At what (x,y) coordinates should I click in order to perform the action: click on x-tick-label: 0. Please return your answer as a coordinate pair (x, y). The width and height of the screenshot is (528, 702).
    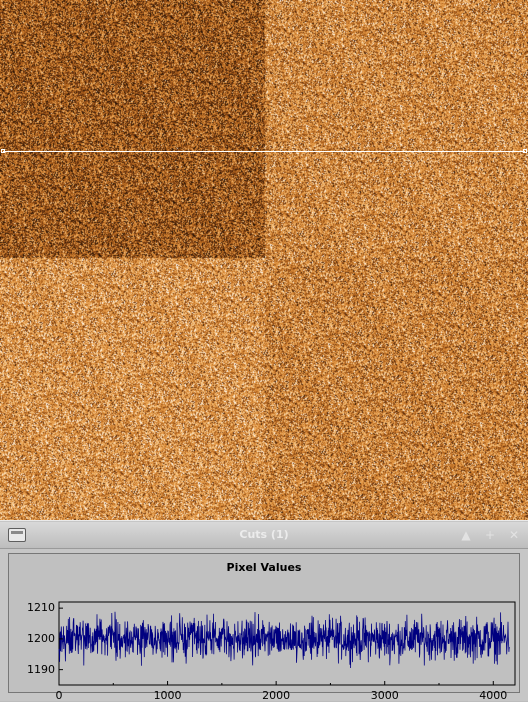
    Looking at the image, I should click on (59, 695).